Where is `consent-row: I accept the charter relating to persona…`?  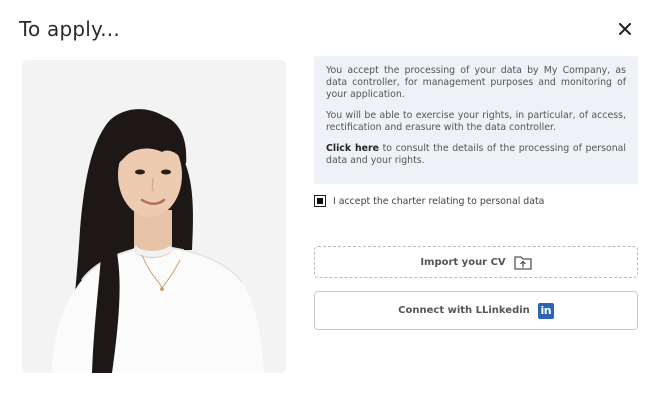
consent-row: I accept the charter relating to persona… is located at coordinates (429, 201).